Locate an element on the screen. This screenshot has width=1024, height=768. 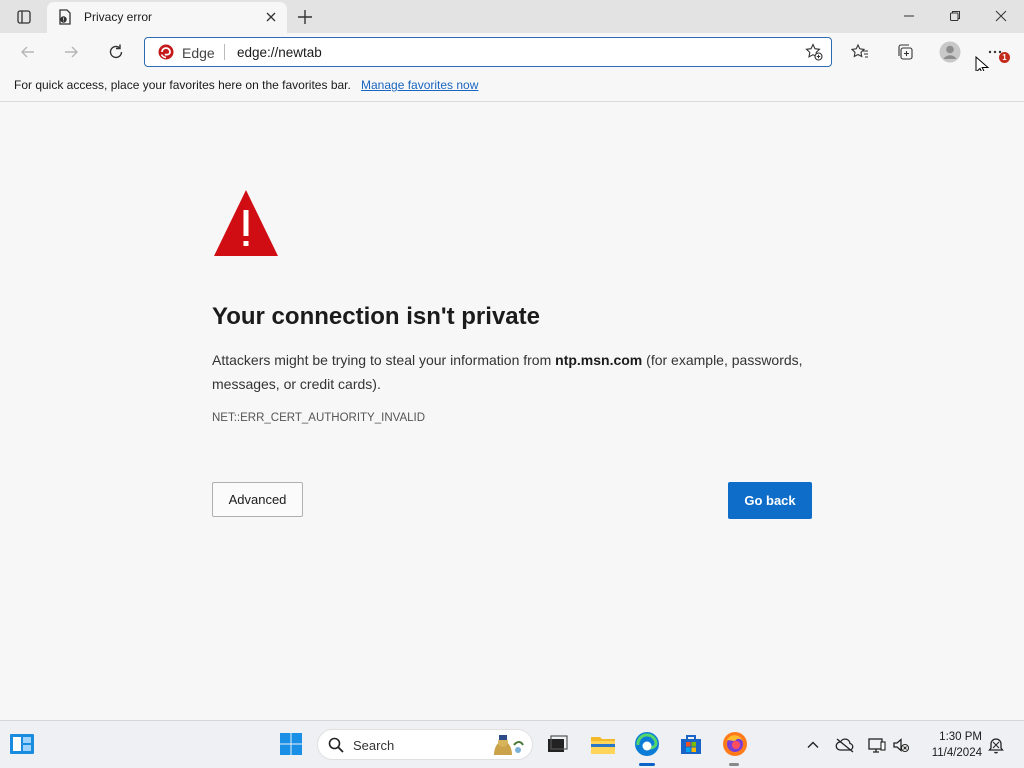
tab-title: Privacy error is located at coordinates (118, 17).